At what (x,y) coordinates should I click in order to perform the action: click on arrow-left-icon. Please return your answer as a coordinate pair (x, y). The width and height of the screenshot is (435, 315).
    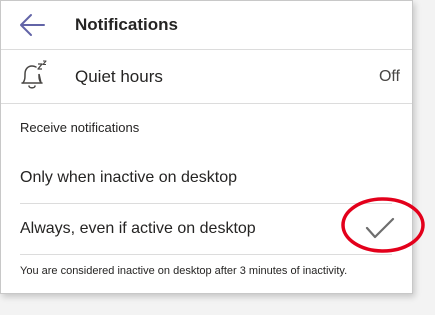
    Looking at the image, I should click on (32, 25).